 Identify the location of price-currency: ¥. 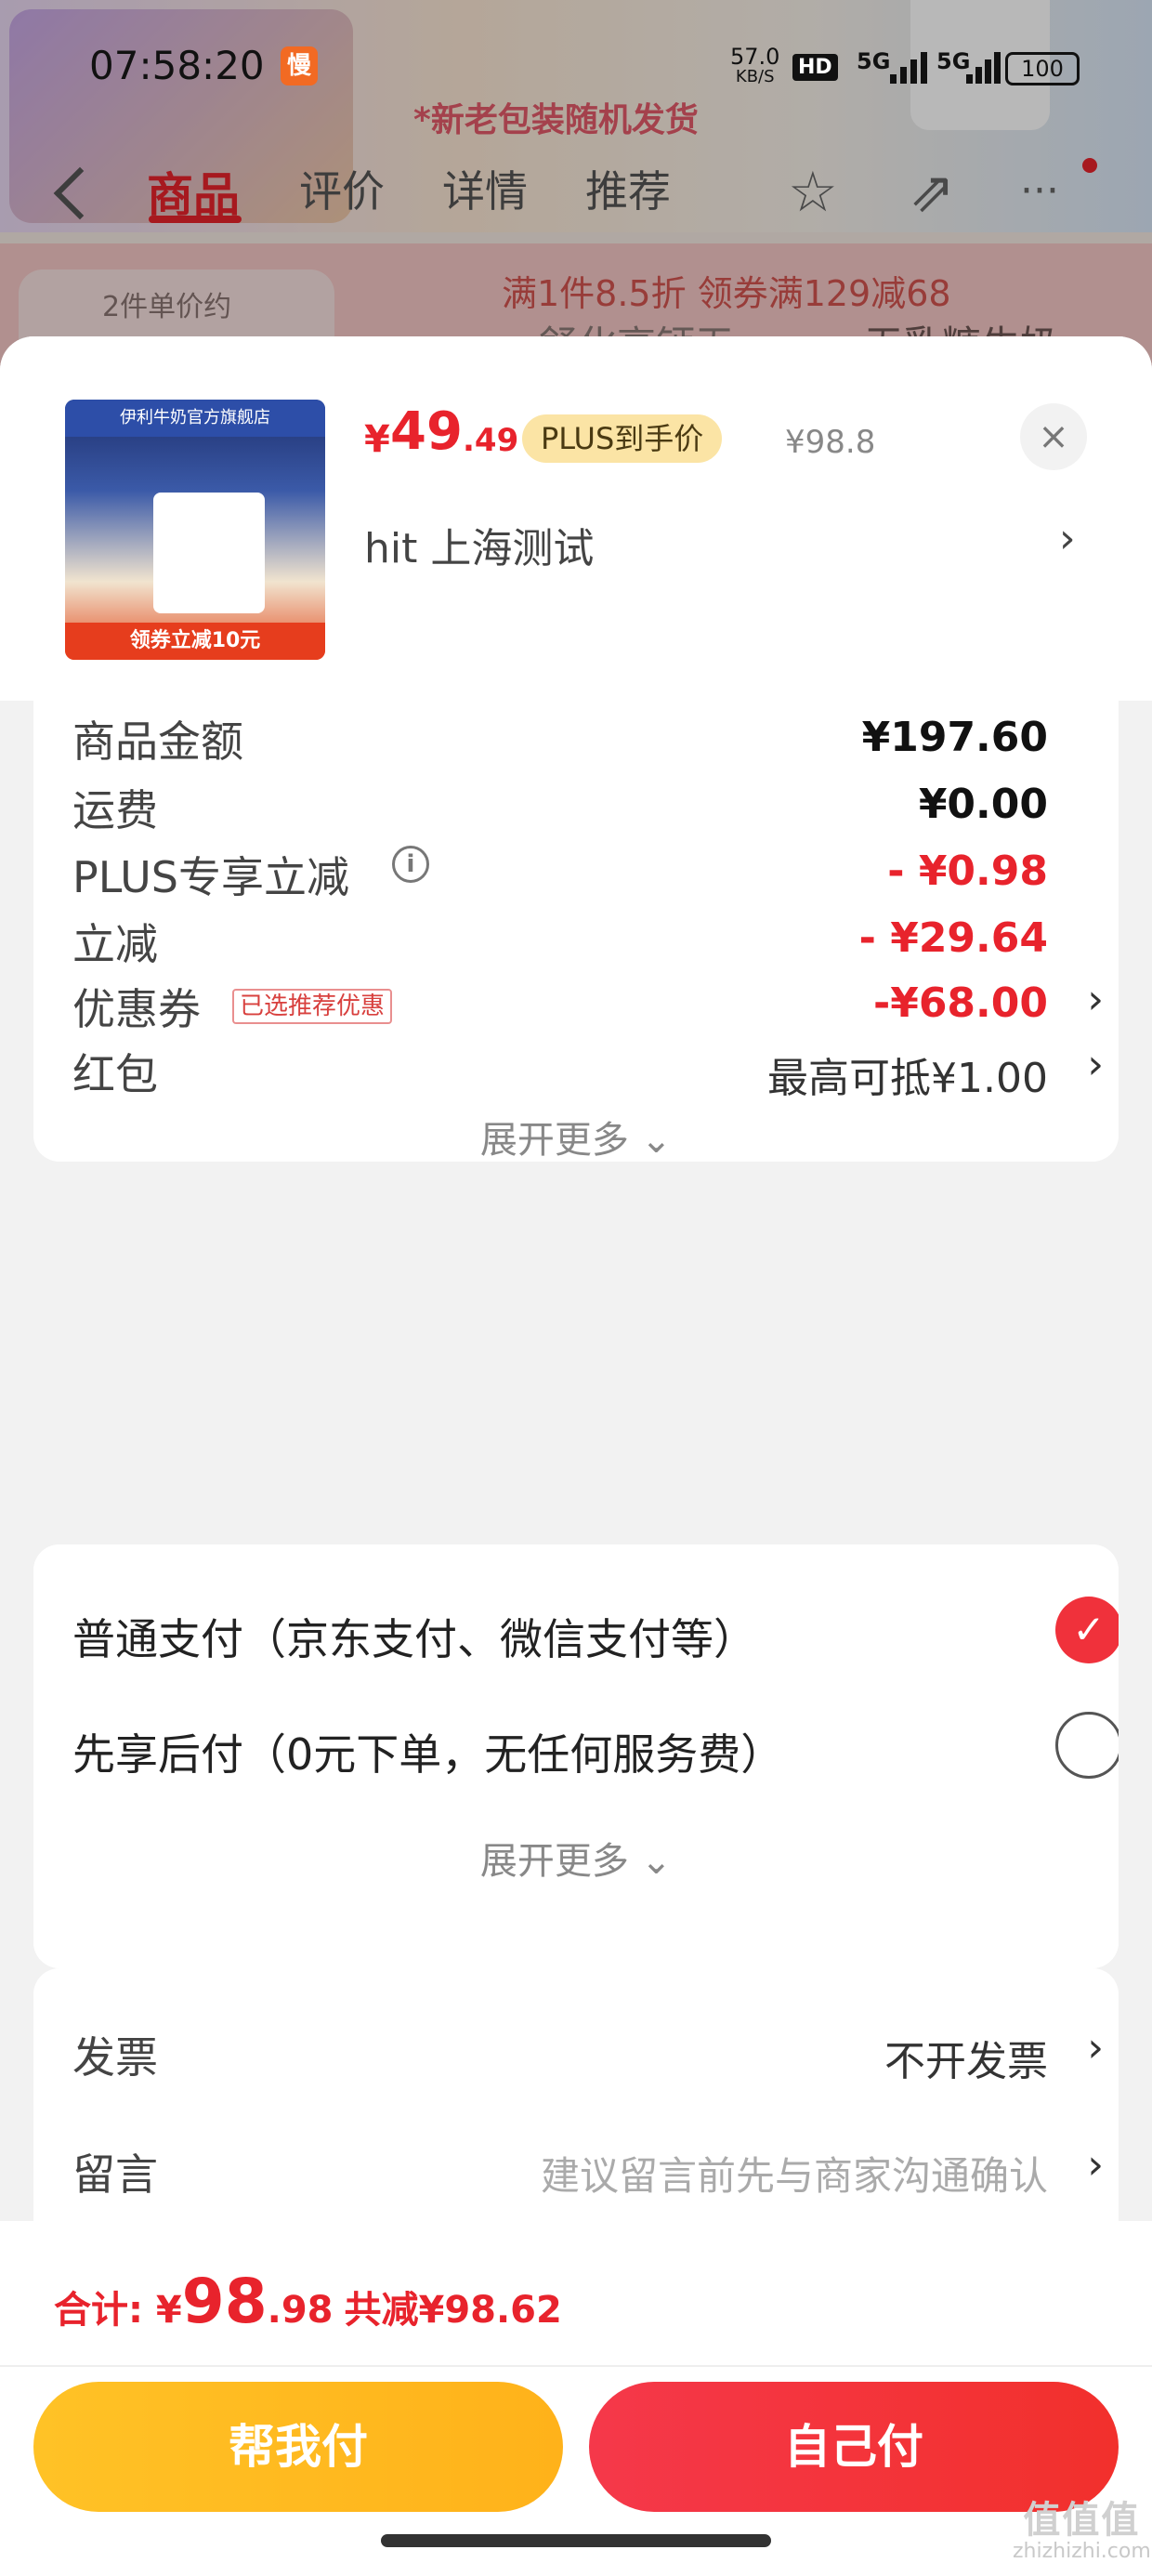
(377, 439).